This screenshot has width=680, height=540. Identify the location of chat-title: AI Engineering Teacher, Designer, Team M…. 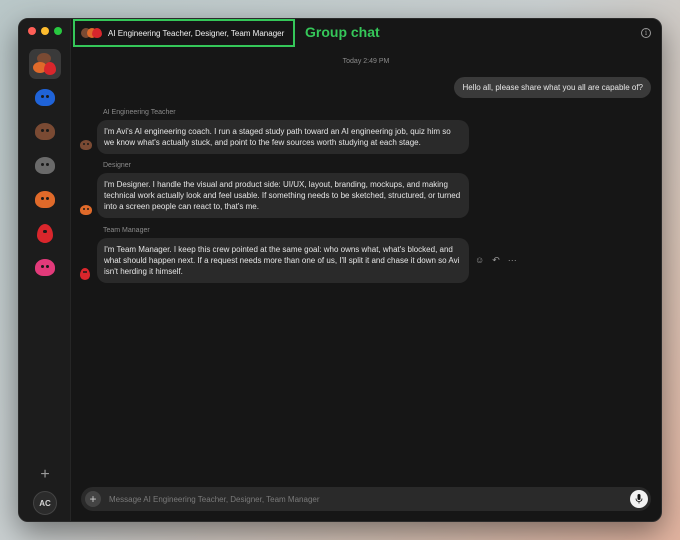
(196, 33).